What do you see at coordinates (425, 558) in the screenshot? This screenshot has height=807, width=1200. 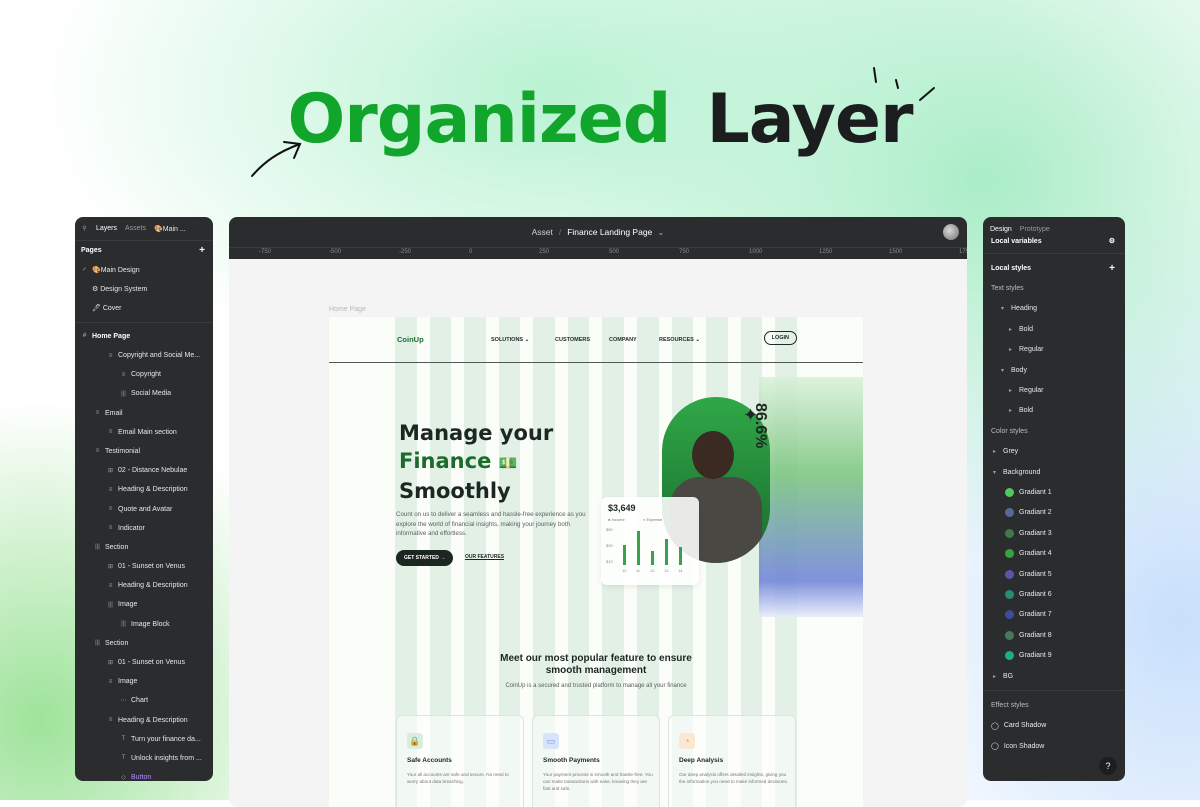 I see `get-started-button: GET STARTED →` at bounding box center [425, 558].